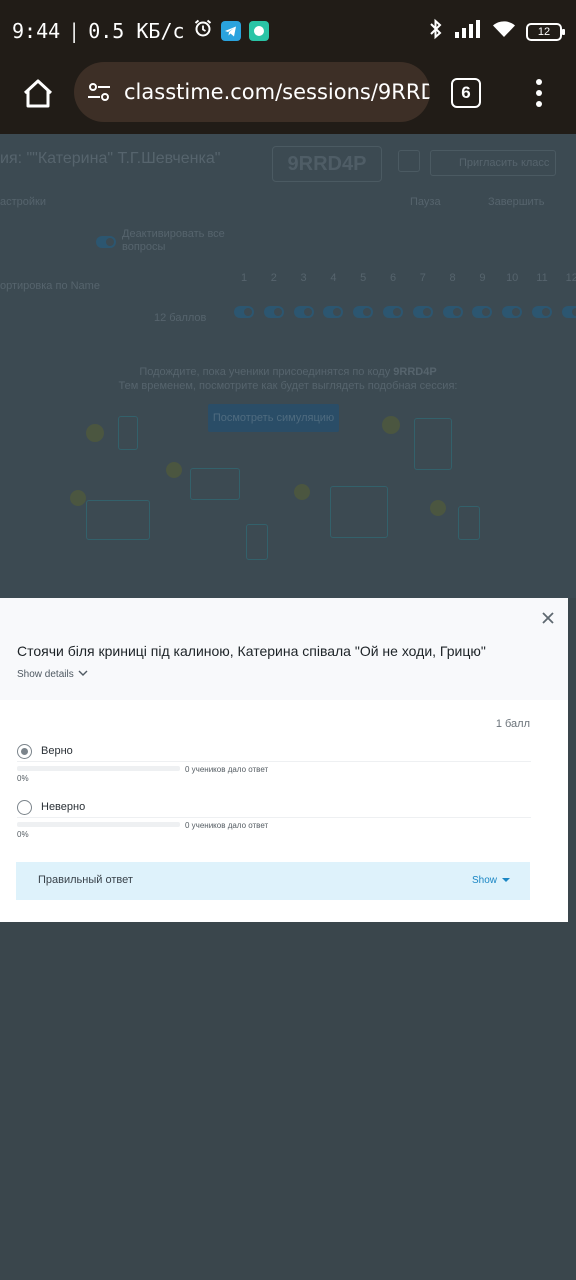  I want to click on pause-button: Пауза, so click(425, 202).